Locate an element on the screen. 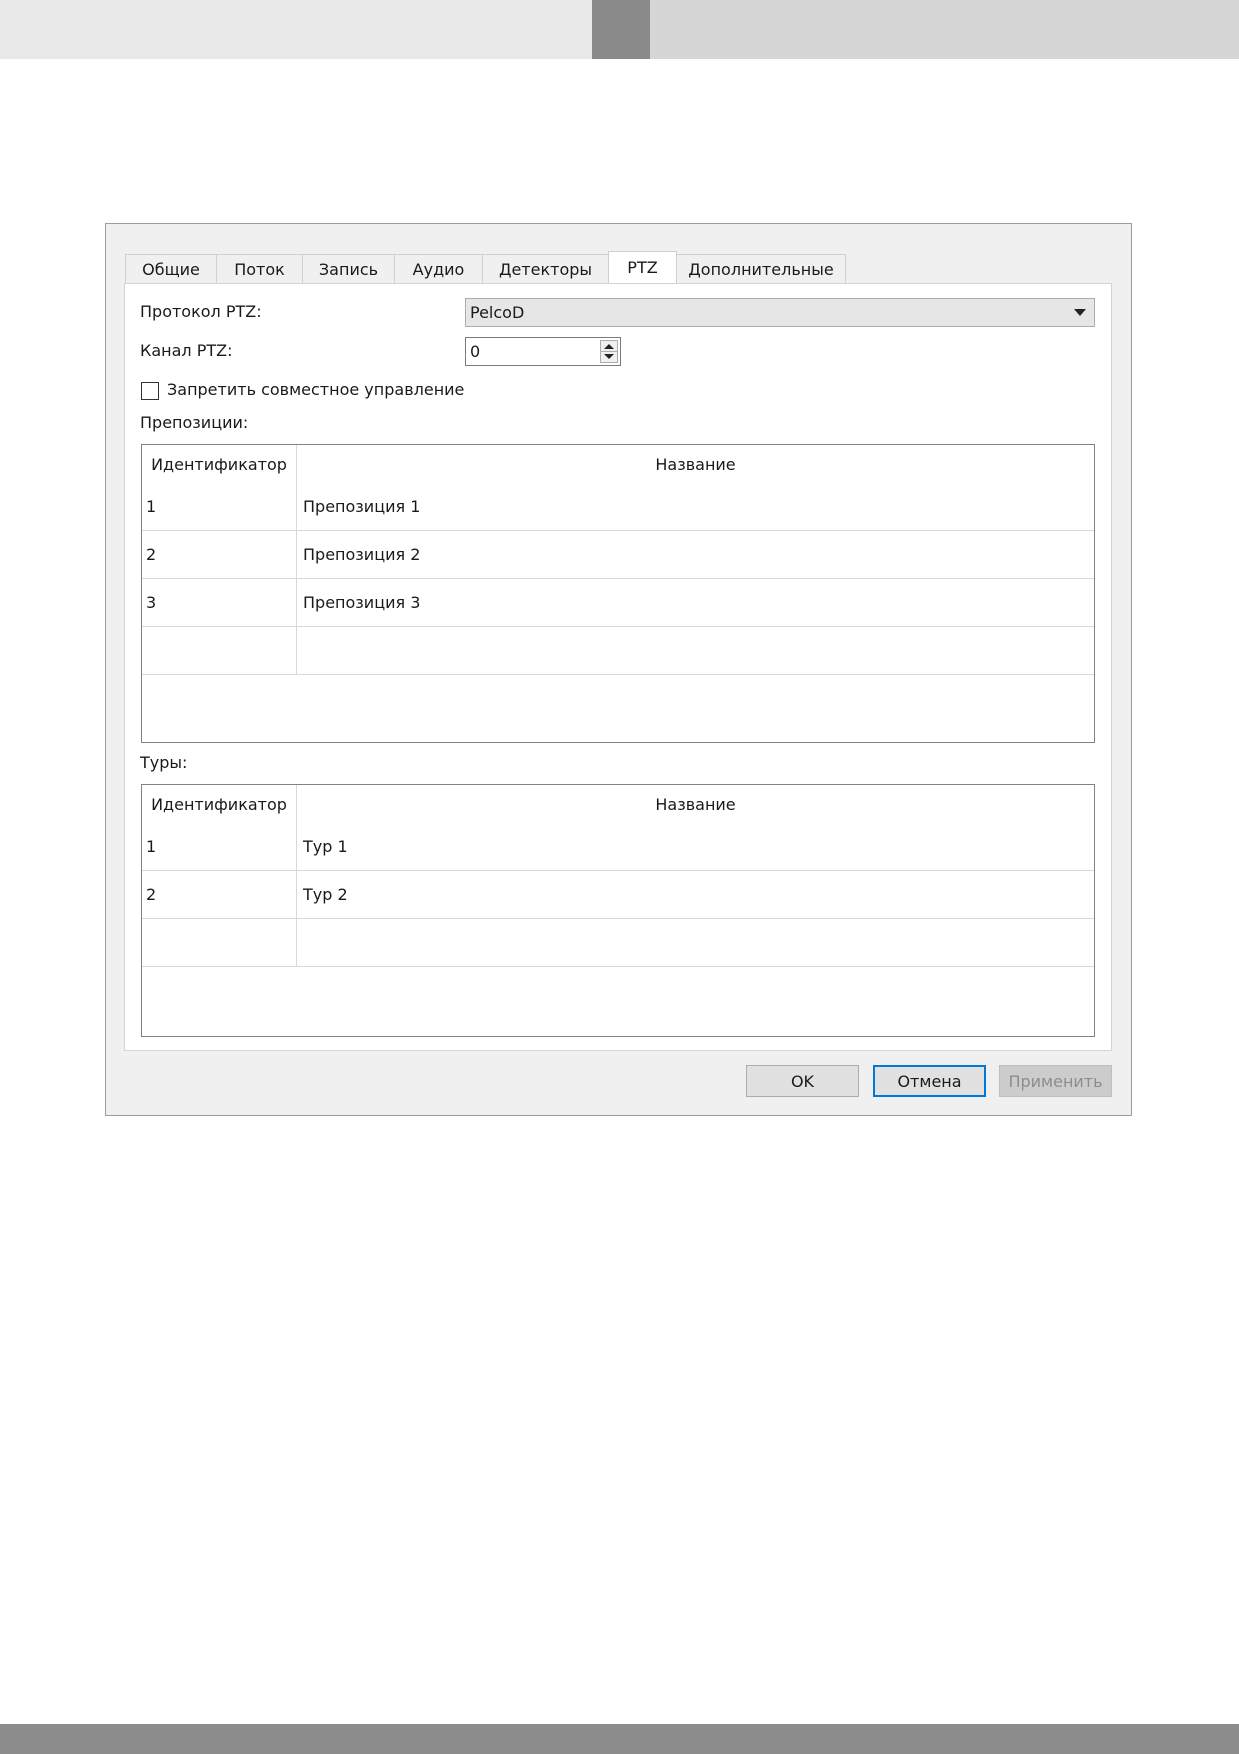 The image size is (1239, 1754). tab-detectors: Детекторы is located at coordinates (545, 268).